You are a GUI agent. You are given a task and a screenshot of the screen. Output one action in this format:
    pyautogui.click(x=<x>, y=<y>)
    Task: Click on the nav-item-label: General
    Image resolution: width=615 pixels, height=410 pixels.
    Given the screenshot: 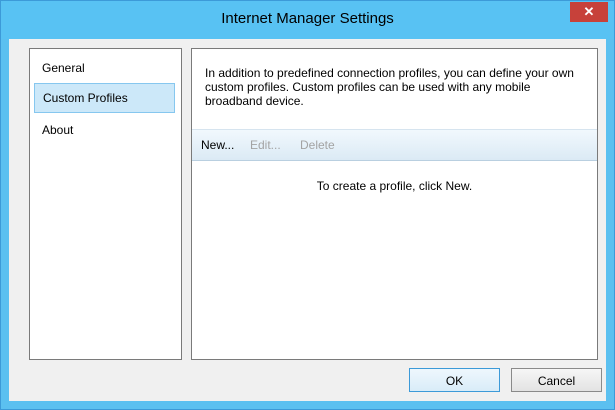 What is the action you would take?
    pyautogui.click(x=63, y=68)
    